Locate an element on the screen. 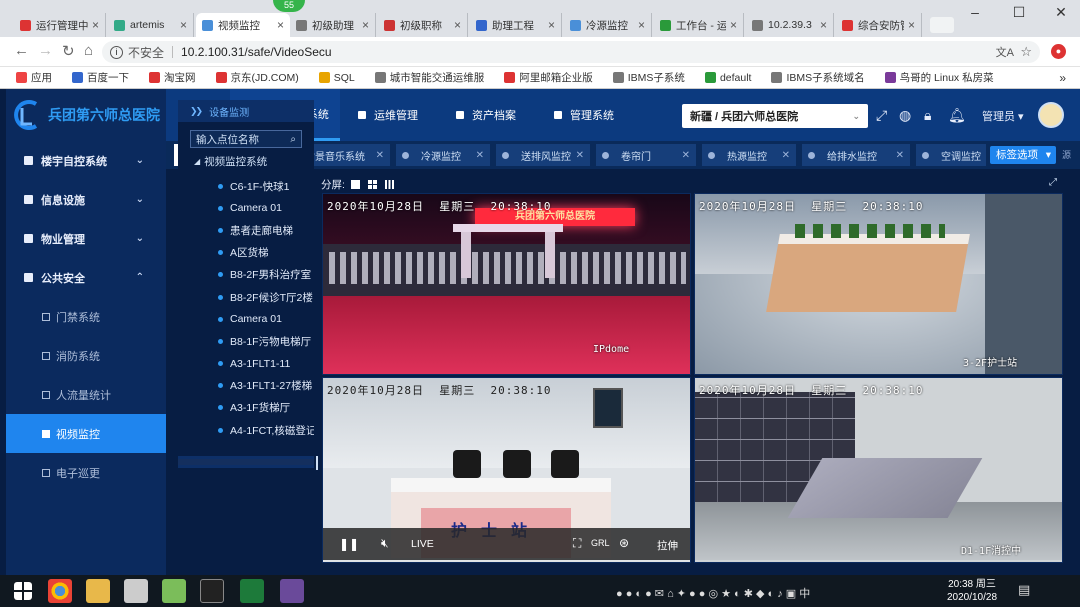  search-icon: ⌕ is located at coordinates (293, 139).